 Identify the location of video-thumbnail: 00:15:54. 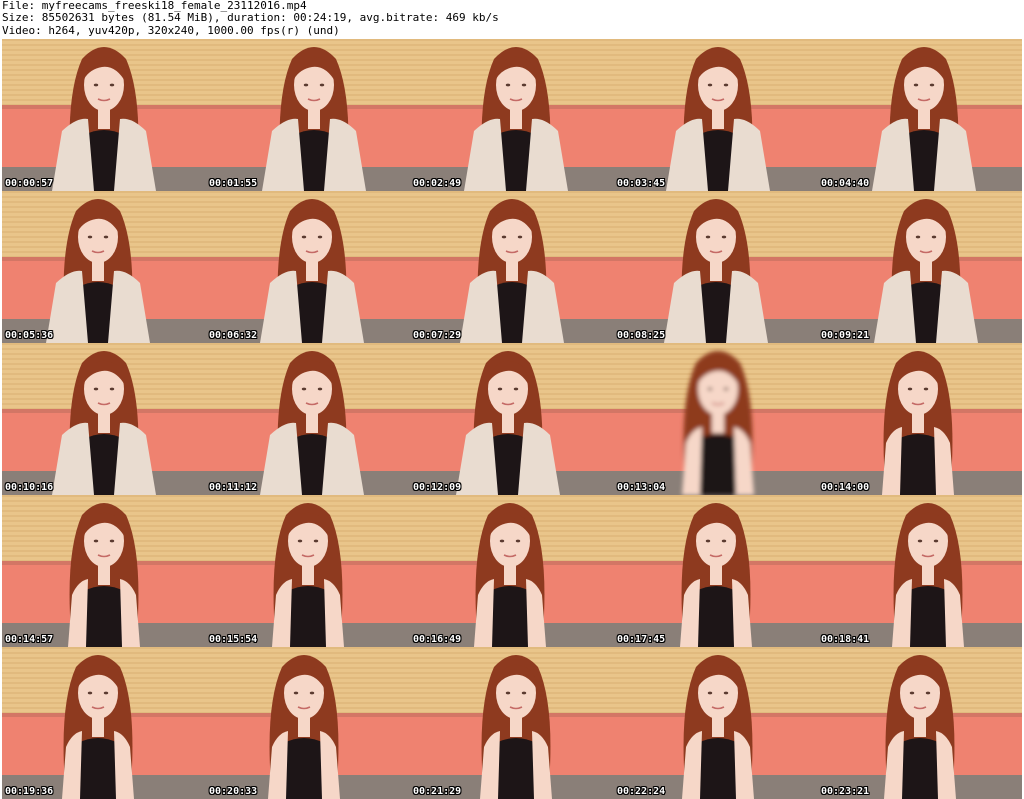
(308, 571).